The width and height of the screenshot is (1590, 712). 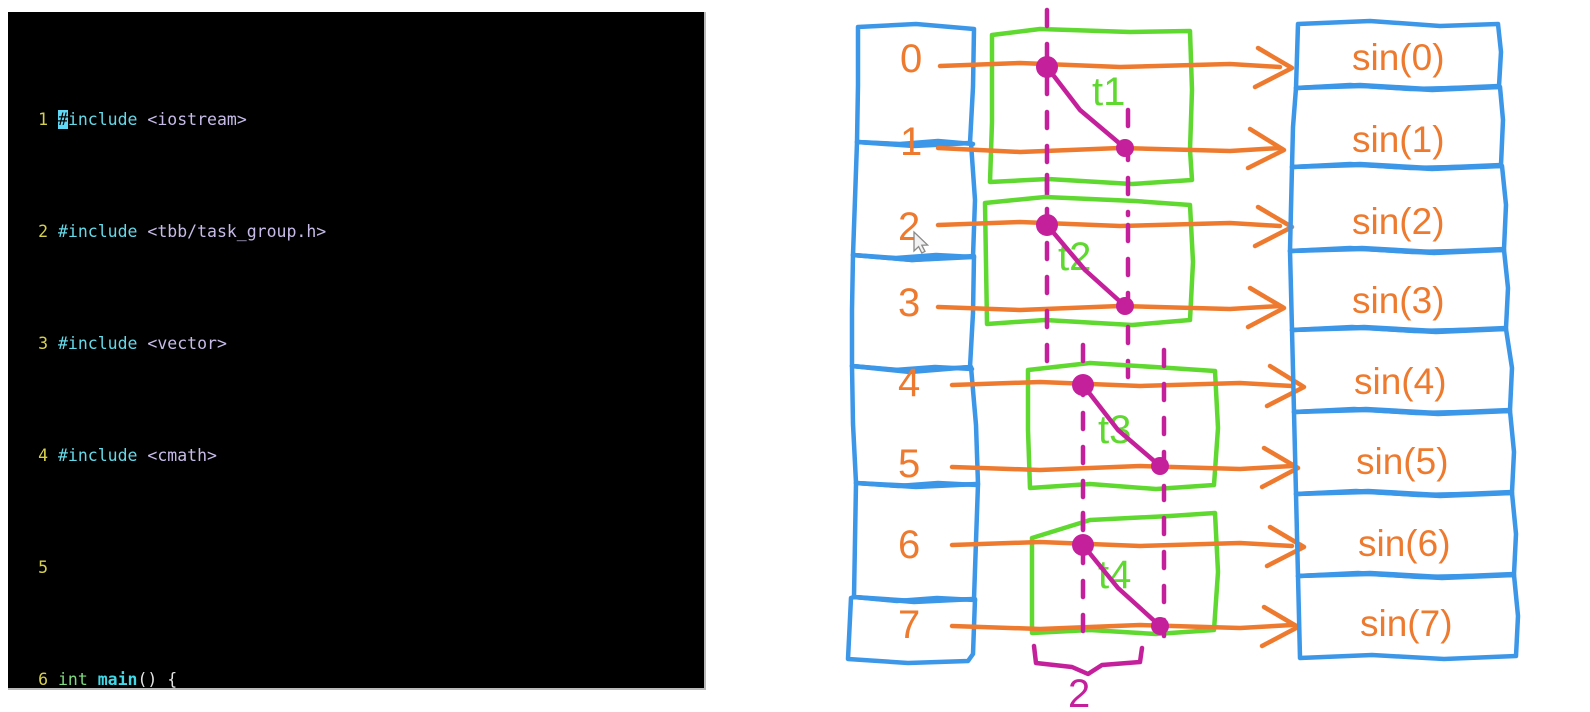 What do you see at coordinates (1091, 106) in the screenshot?
I see `thread-box` at bounding box center [1091, 106].